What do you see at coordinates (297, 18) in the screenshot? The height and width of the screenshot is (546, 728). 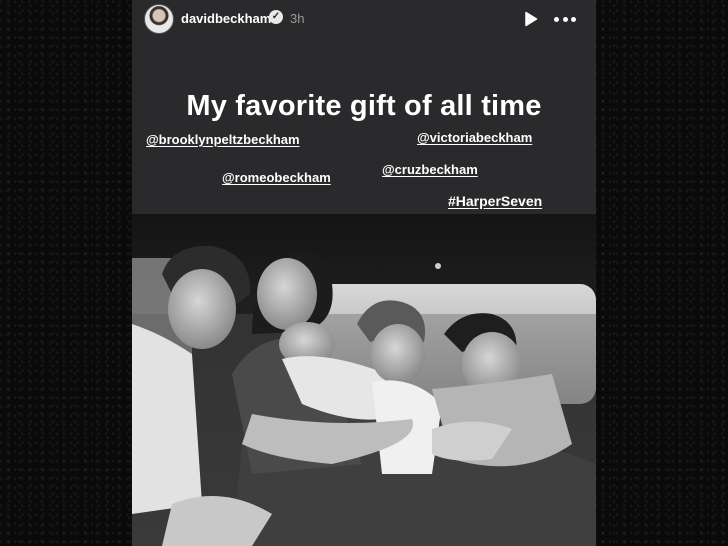 I see `timestamp: 3h` at bounding box center [297, 18].